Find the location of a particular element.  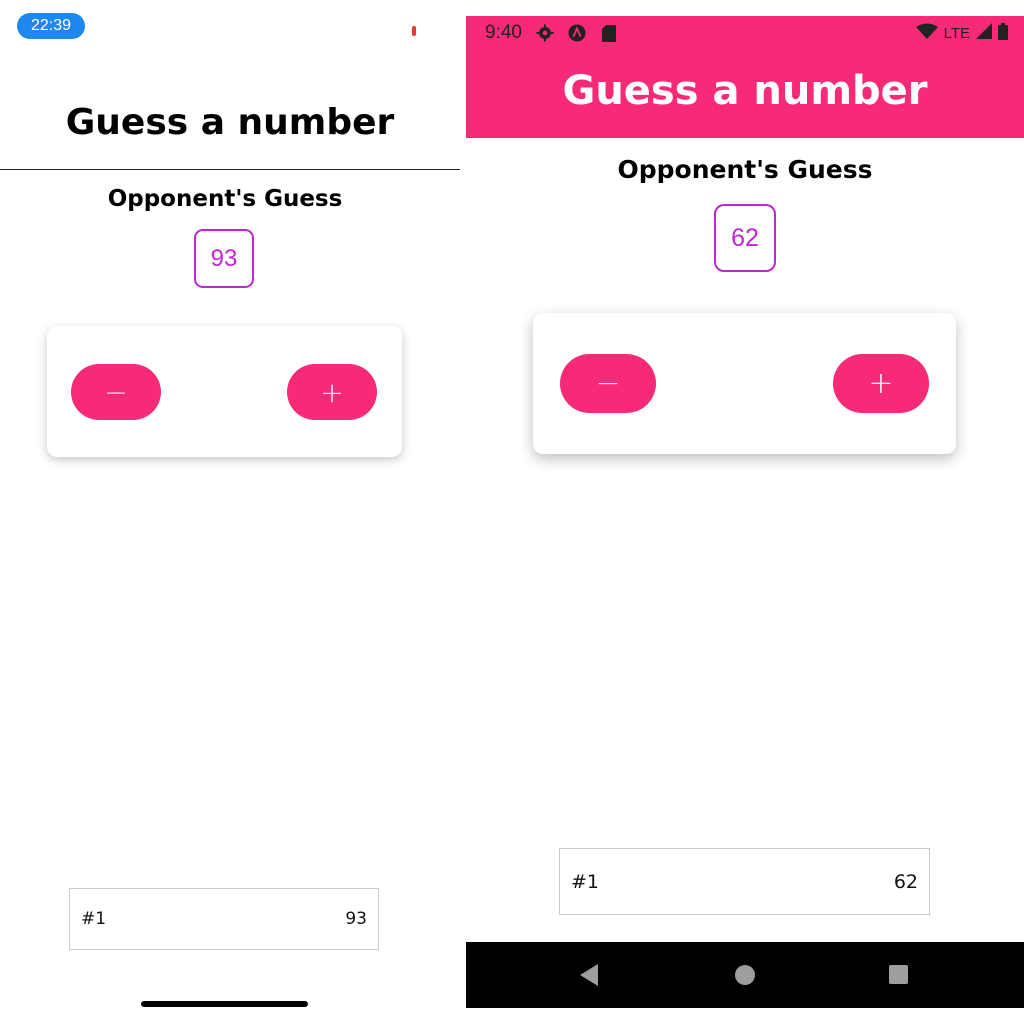

ios-lower-button: − is located at coordinates (116, 392).